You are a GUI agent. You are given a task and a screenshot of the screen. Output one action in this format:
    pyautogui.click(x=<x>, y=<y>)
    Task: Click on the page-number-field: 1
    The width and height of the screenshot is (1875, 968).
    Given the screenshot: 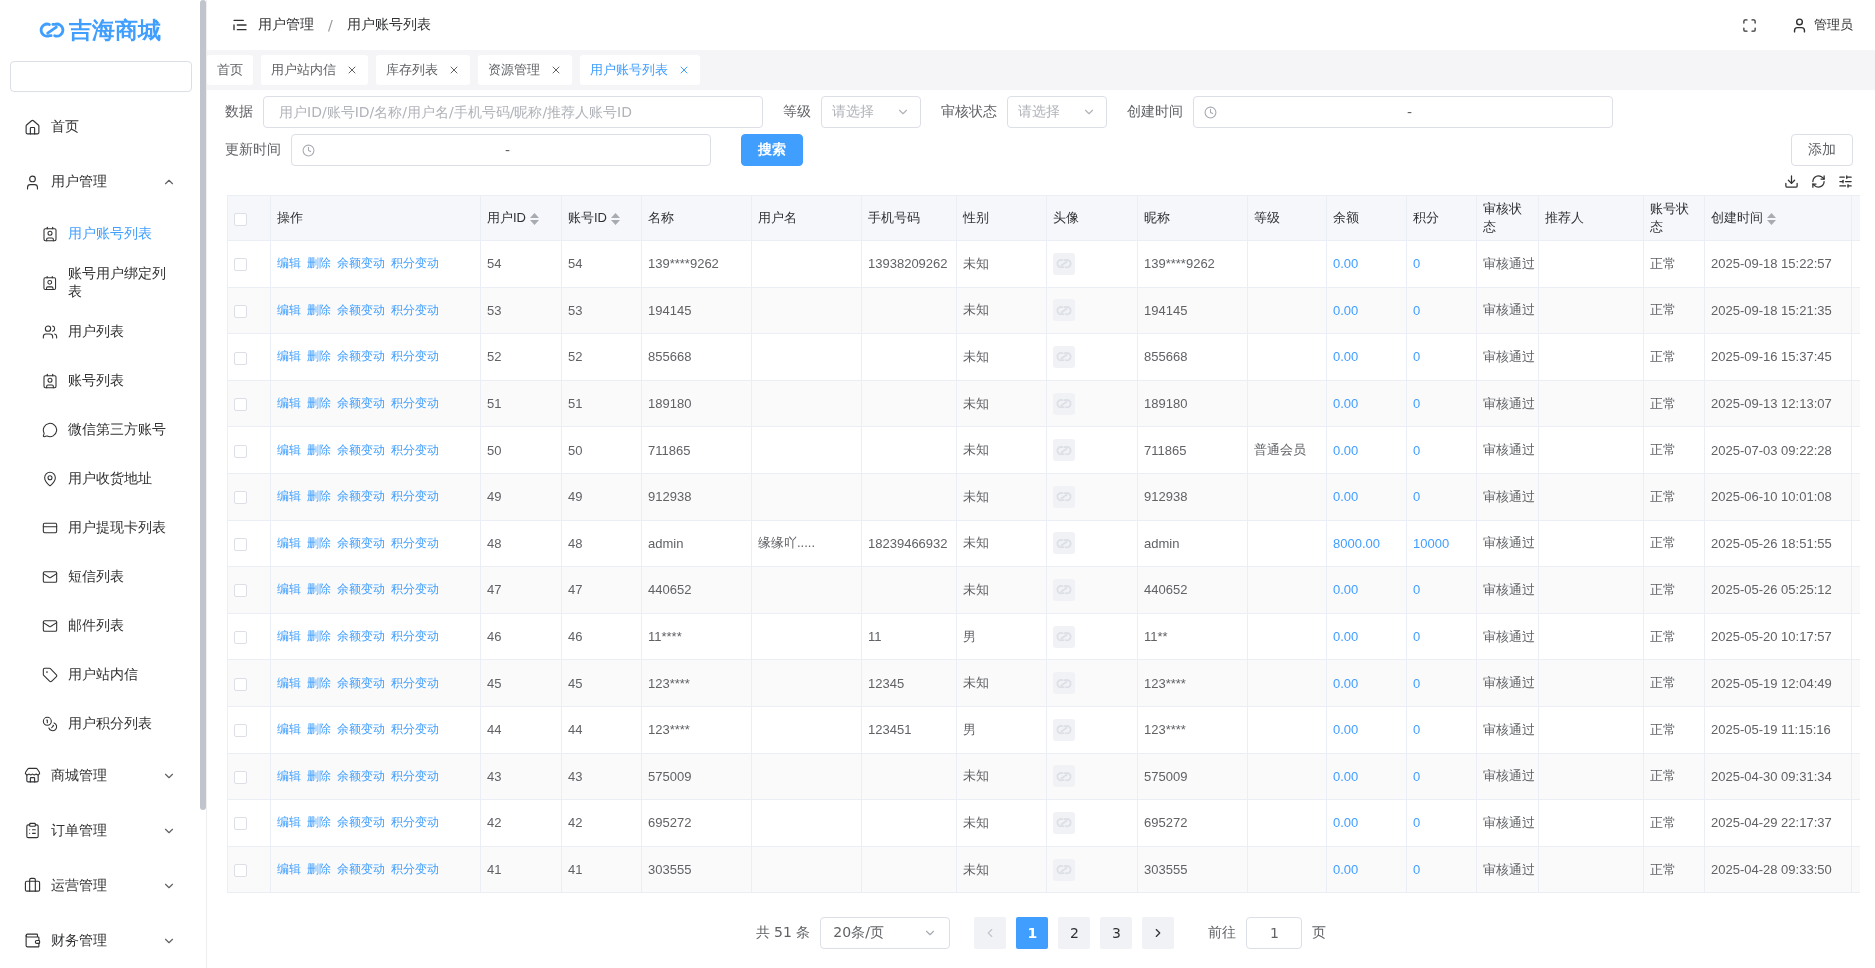 What is the action you would take?
    pyautogui.click(x=1274, y=932)
    